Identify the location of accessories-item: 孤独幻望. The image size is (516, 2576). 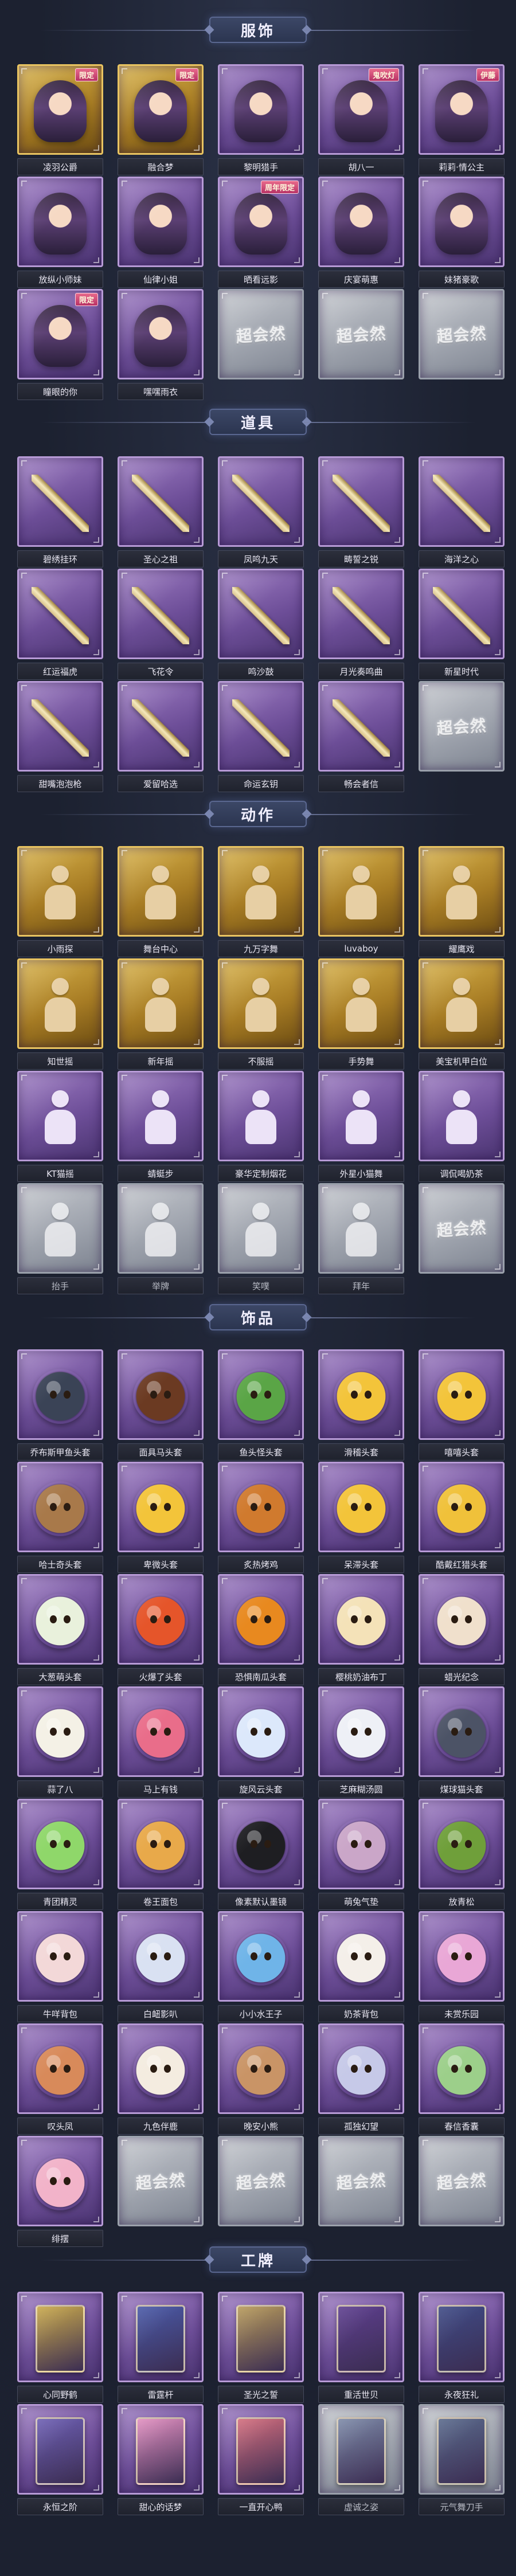
(361, 2079).